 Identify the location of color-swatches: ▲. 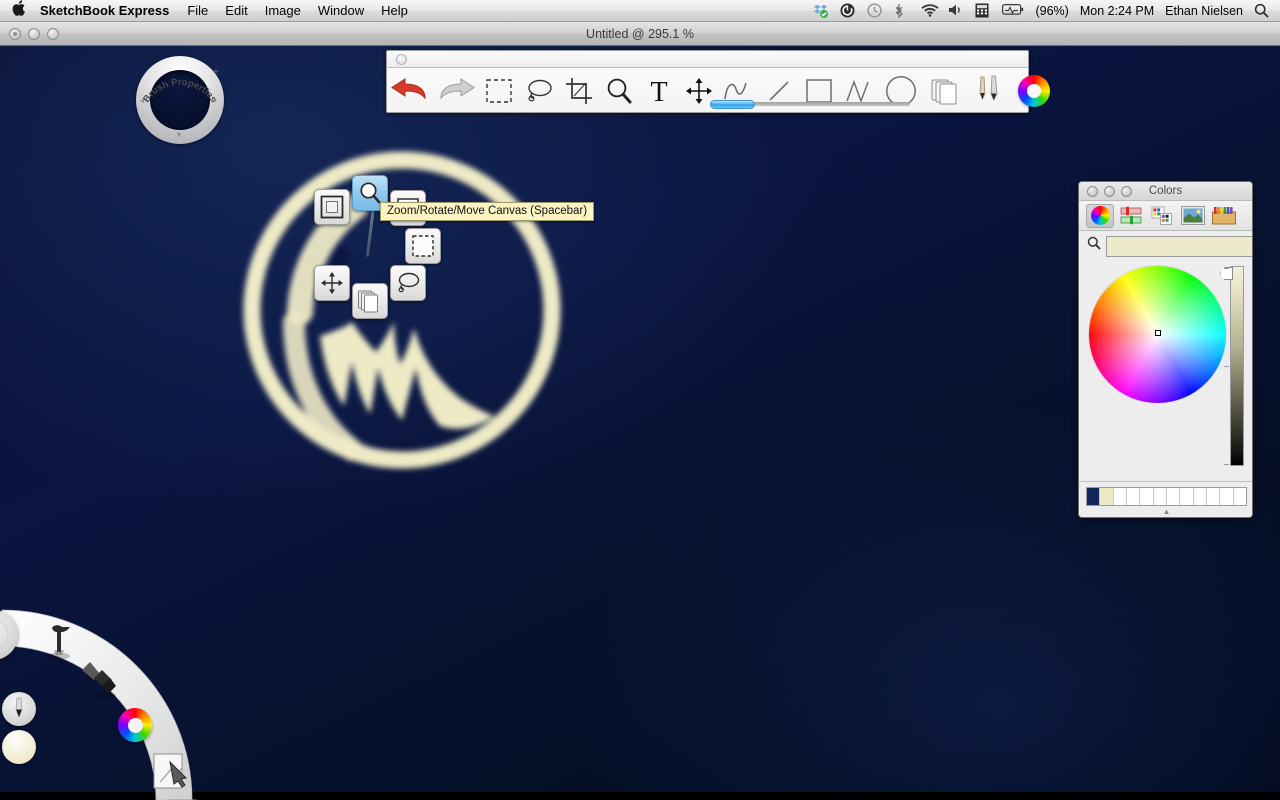
(1165, 499).